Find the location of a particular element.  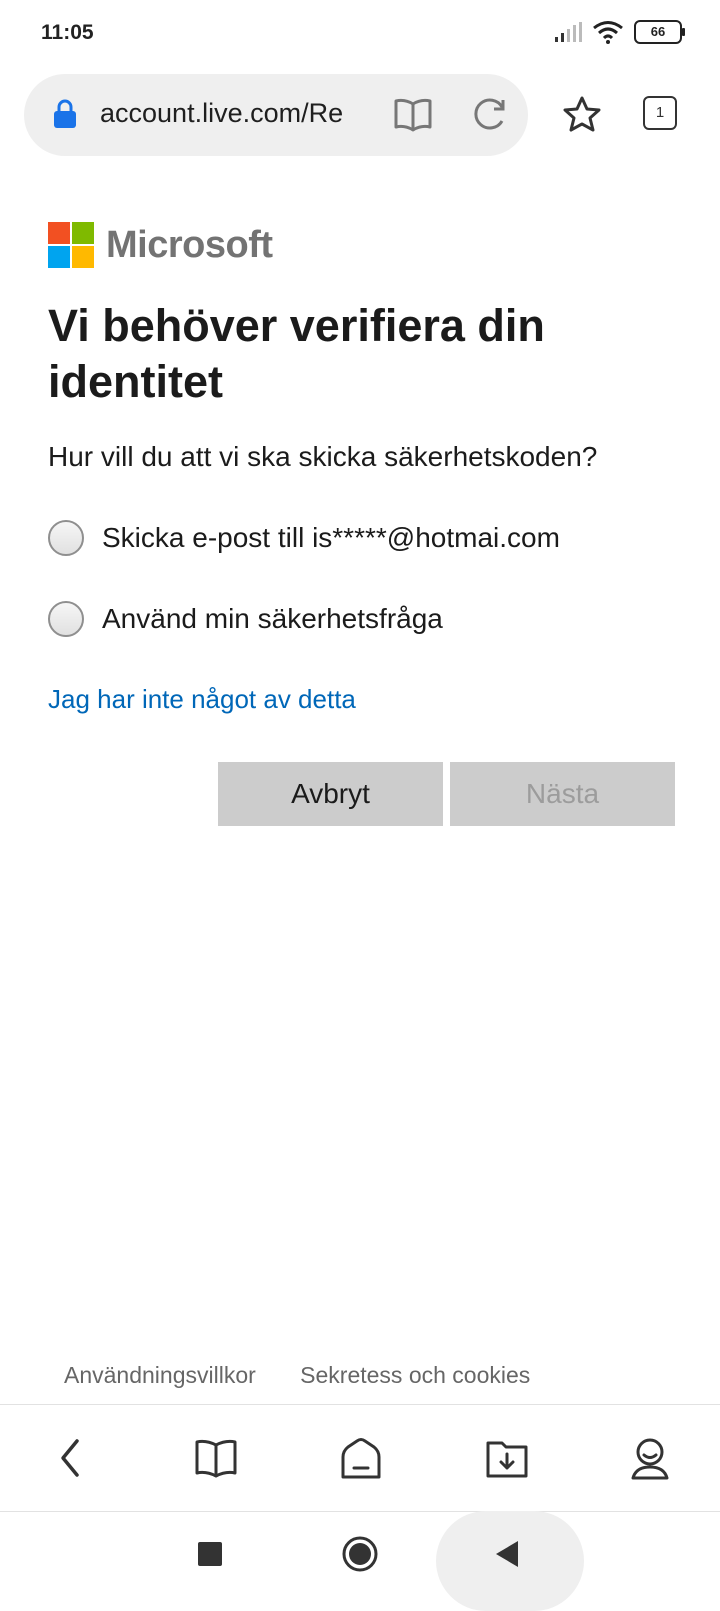

lock-icon is located at coordinates (65, 113).